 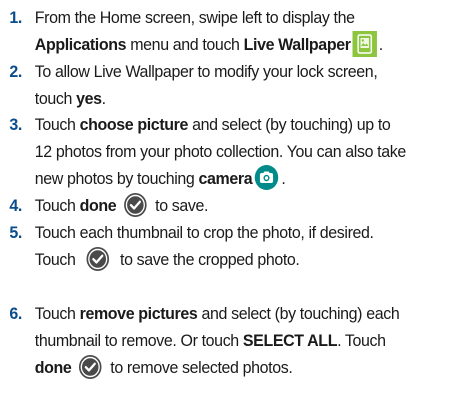 What do you see at coordinates (225, 178) in the screenshot?
I see `camera-label: camera` at bounding box center [225, 178].